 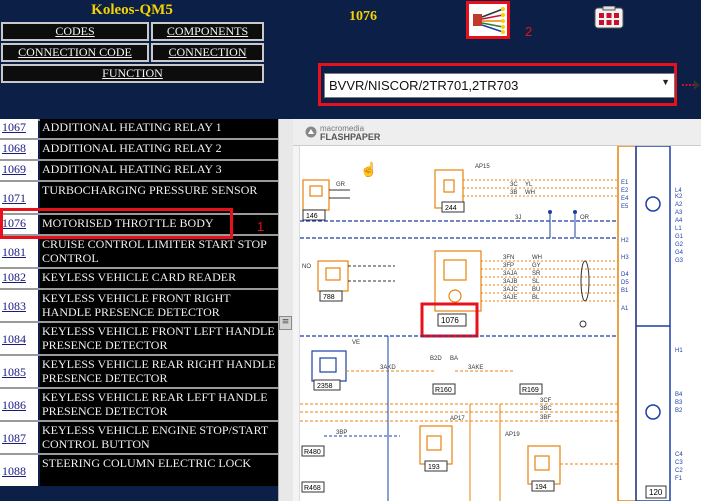 What do you see at coordinates (625, 309) in the screenshot?
I see `pin-label: A1` at bounding box center [625, 309].